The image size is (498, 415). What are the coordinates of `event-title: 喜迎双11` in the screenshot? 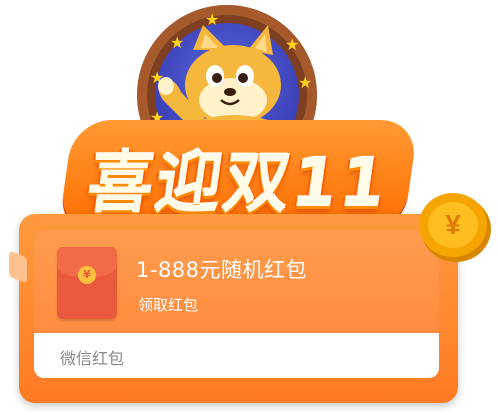 It's located at (238, 183).